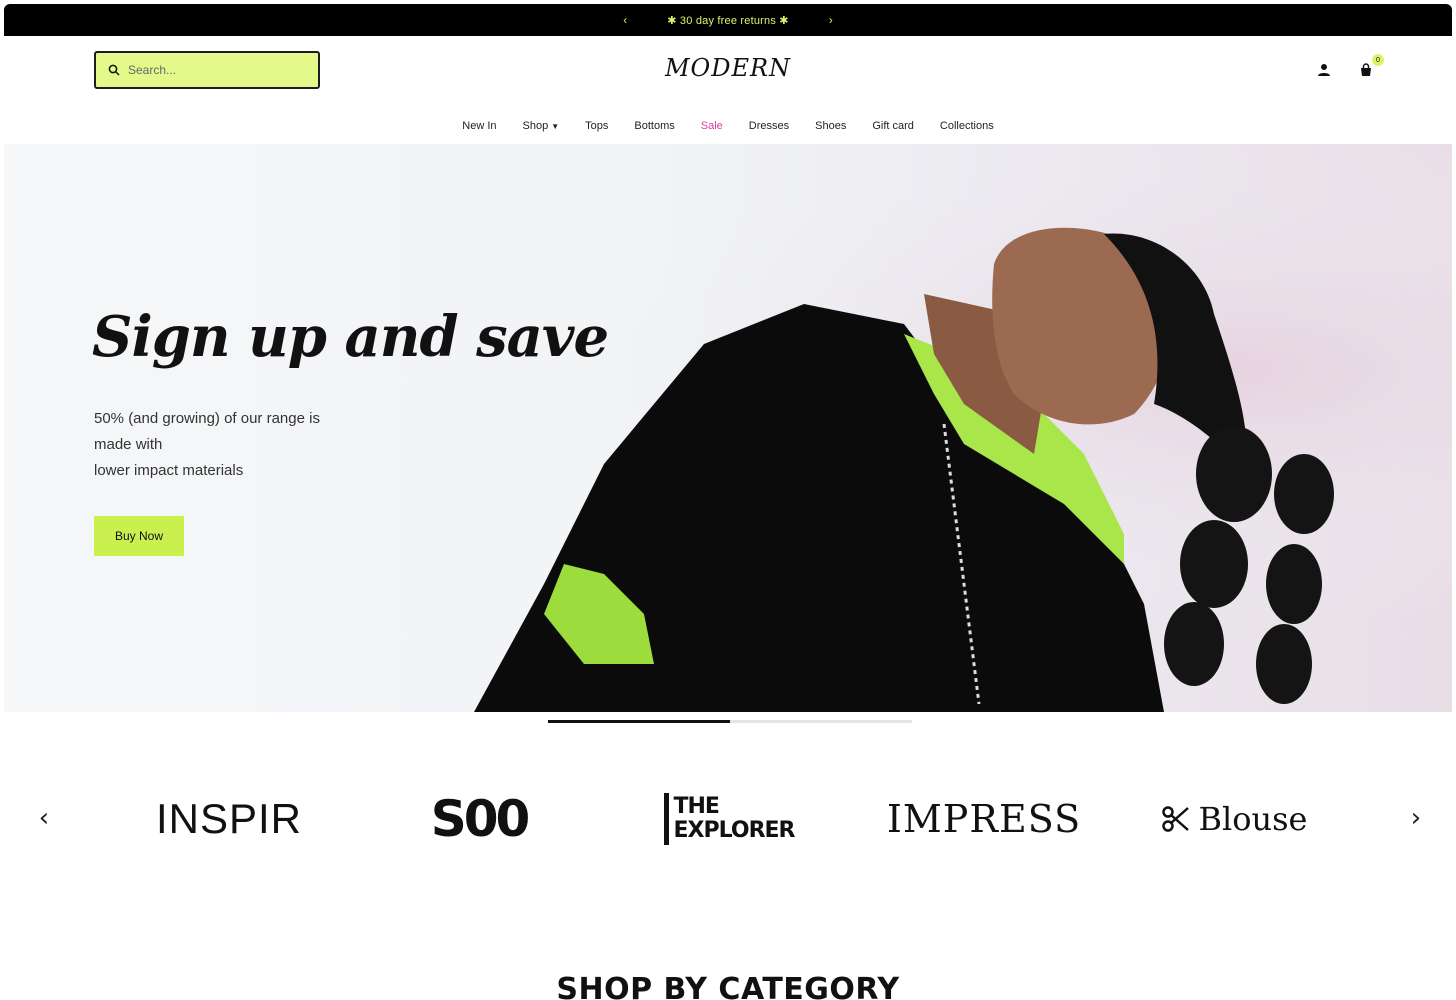 The height and width of the screenshot is (1000, 1456). I want to click on site-header: MODERN 0, so click(728, 72).